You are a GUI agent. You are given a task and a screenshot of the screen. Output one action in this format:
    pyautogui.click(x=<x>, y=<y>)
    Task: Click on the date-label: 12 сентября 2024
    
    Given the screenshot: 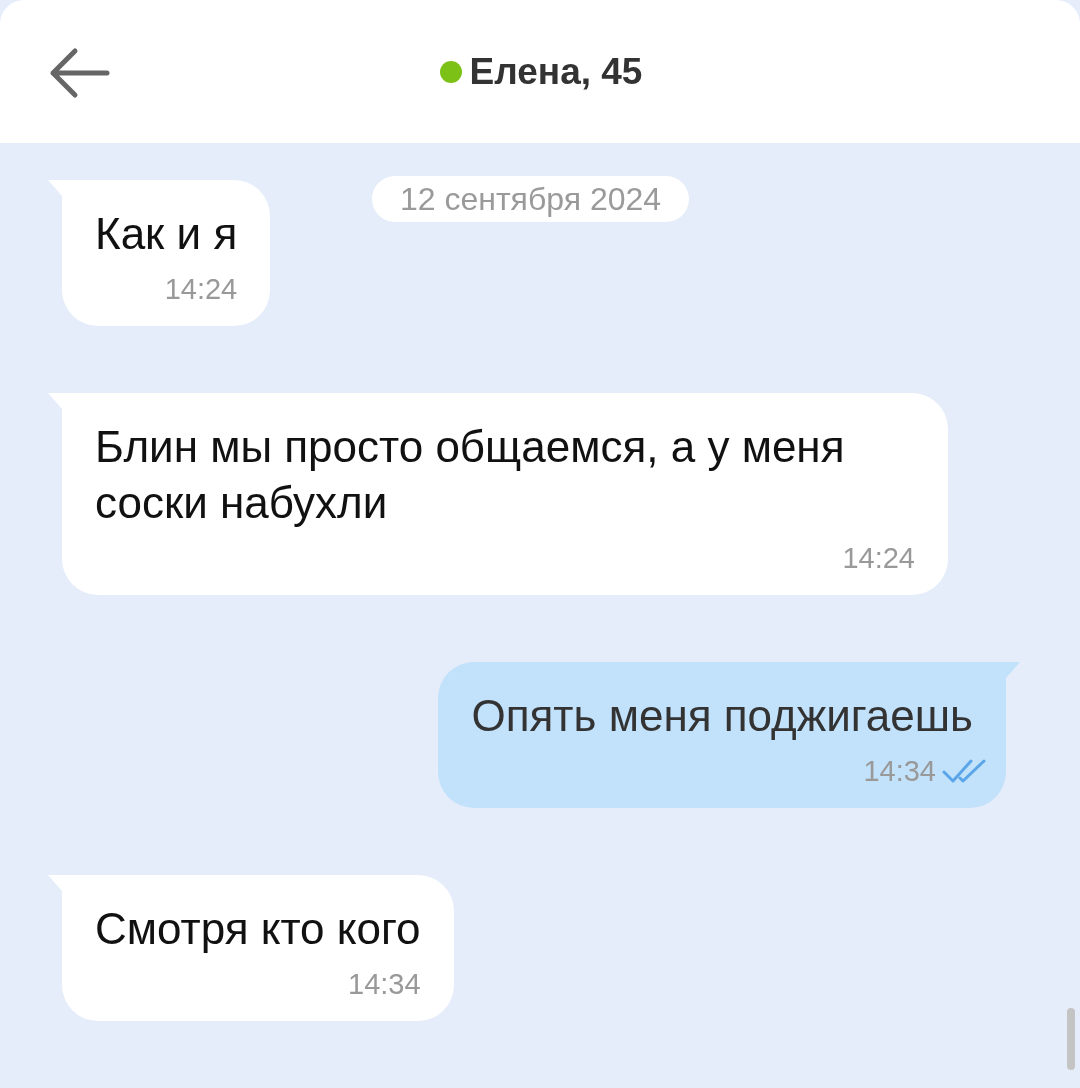 What is the action you would take?
    pyautogui.click(x=531, y=199)
    